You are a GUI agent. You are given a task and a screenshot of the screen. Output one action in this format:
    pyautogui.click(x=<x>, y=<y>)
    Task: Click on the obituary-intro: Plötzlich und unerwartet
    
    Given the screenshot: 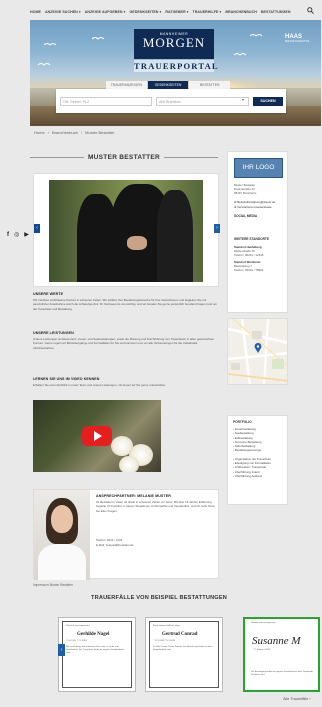 What is the action you would take?
    pyautogui.click(x=78, y=626)
    